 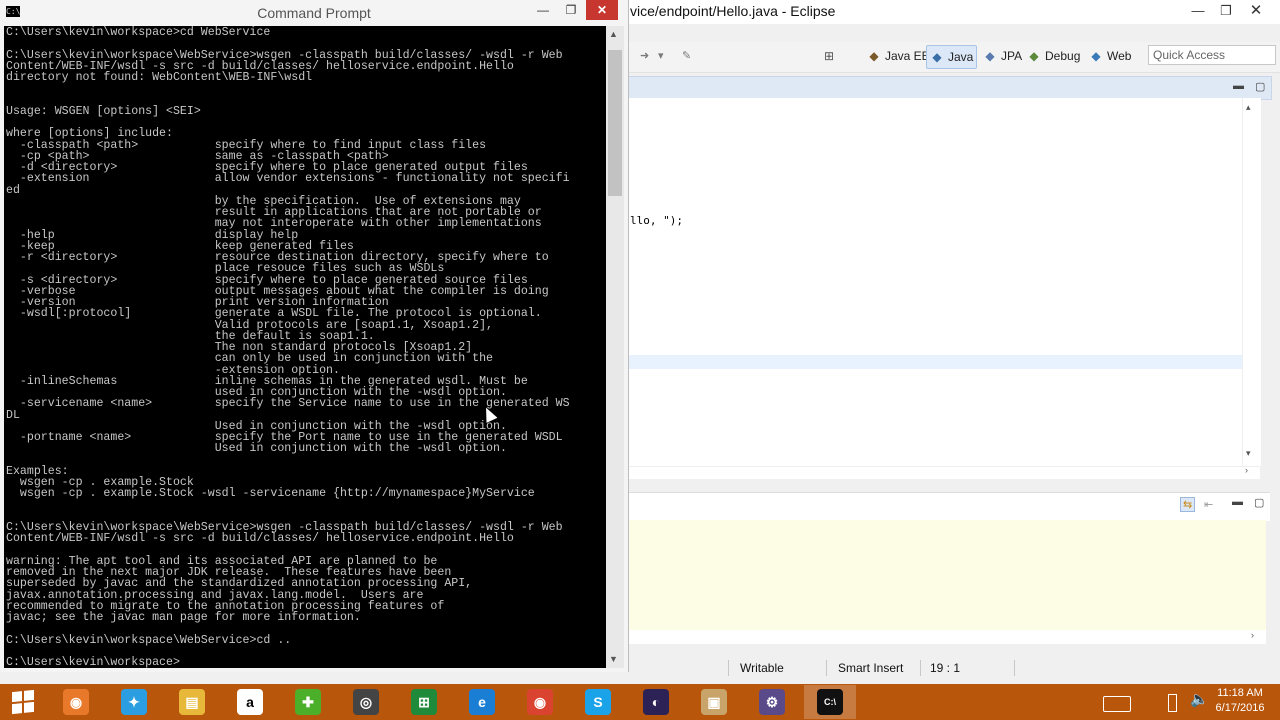 What do you see at coordinates (950, 88) in the screenshot?
I see `editor-tab-header: ▬ ▢` at bounding box center [950, 88].